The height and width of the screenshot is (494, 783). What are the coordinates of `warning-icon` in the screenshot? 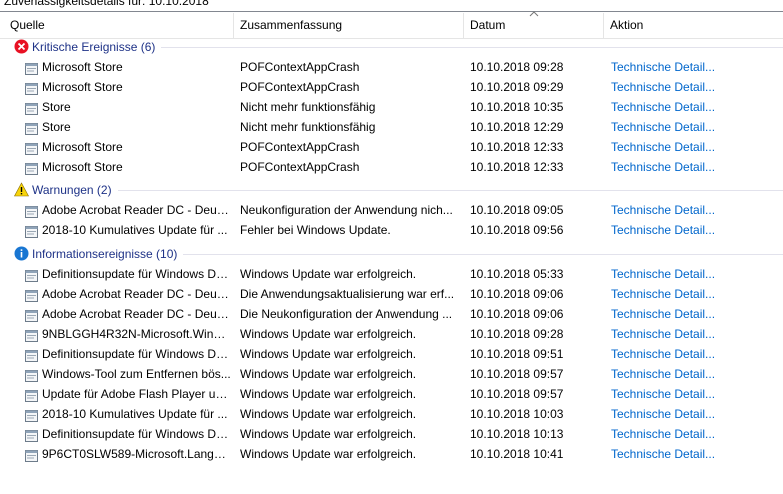 It's located at (21, 189).